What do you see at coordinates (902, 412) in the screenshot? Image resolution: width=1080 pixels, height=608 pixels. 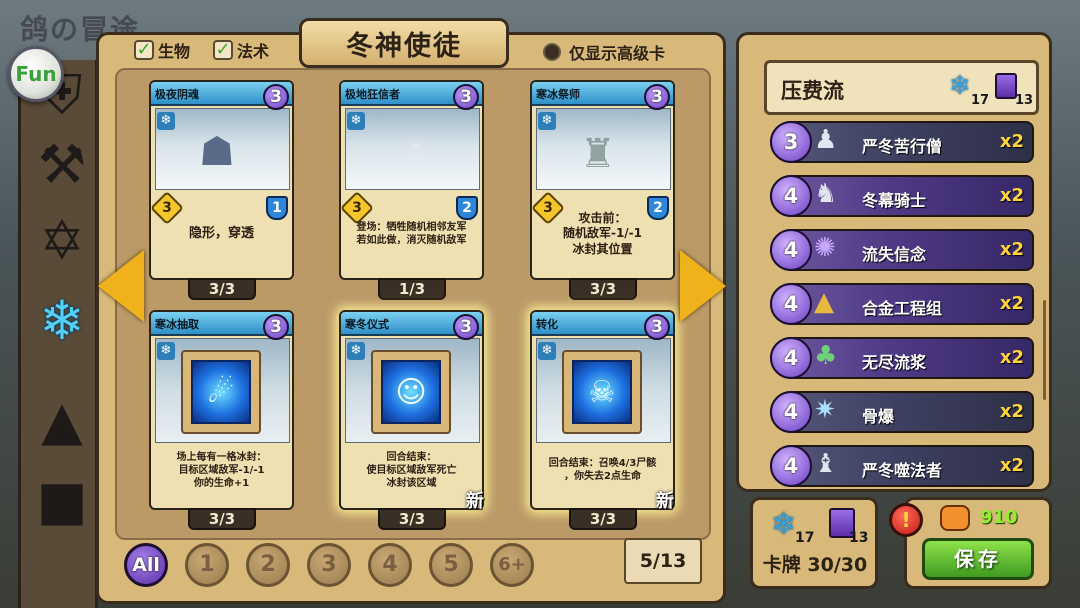 I see `deck-card-row: 4 ✷ 骨爆 x2` at bounding box center [902, 412].